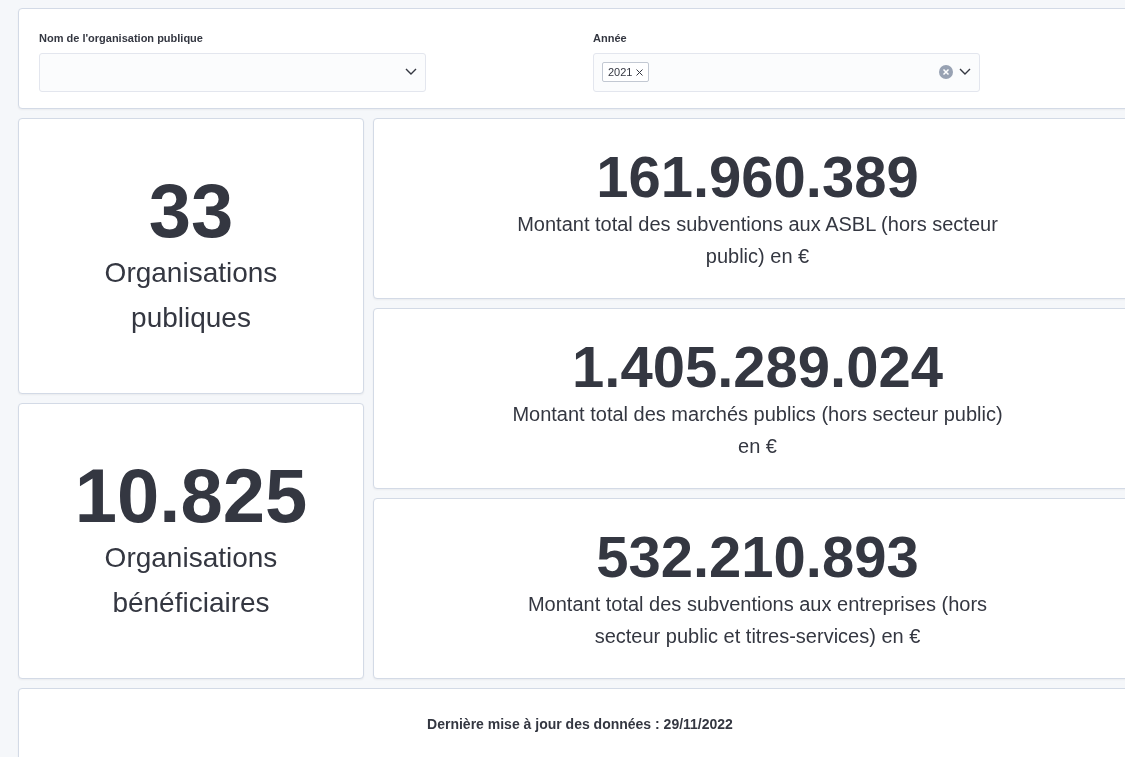  I want to click on metric-value: 1.405.289.024, so click(757, 366).